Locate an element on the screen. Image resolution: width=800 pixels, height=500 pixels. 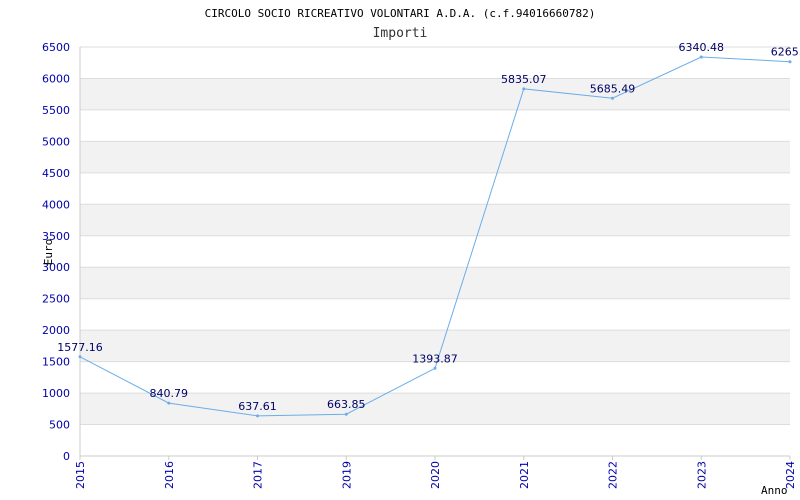
y-tick-label: 6000 is located at coordinates (56, 78).